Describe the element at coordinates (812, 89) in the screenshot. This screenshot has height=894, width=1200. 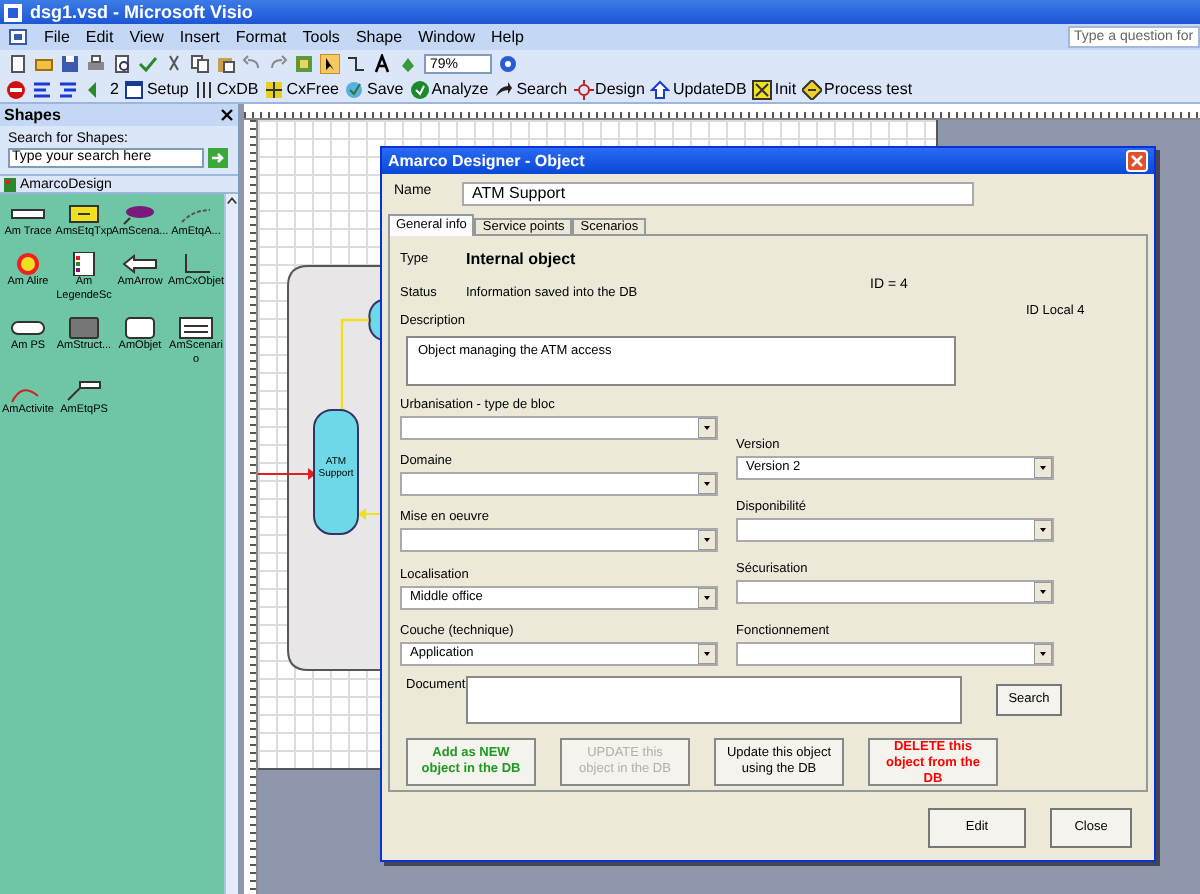
I see `diamond-icon` at that location.